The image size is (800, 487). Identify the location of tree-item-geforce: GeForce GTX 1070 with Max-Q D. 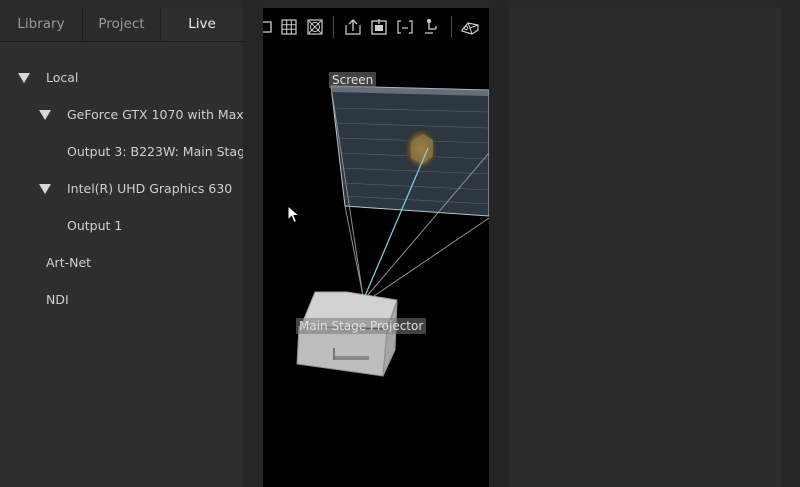
(121, 115).